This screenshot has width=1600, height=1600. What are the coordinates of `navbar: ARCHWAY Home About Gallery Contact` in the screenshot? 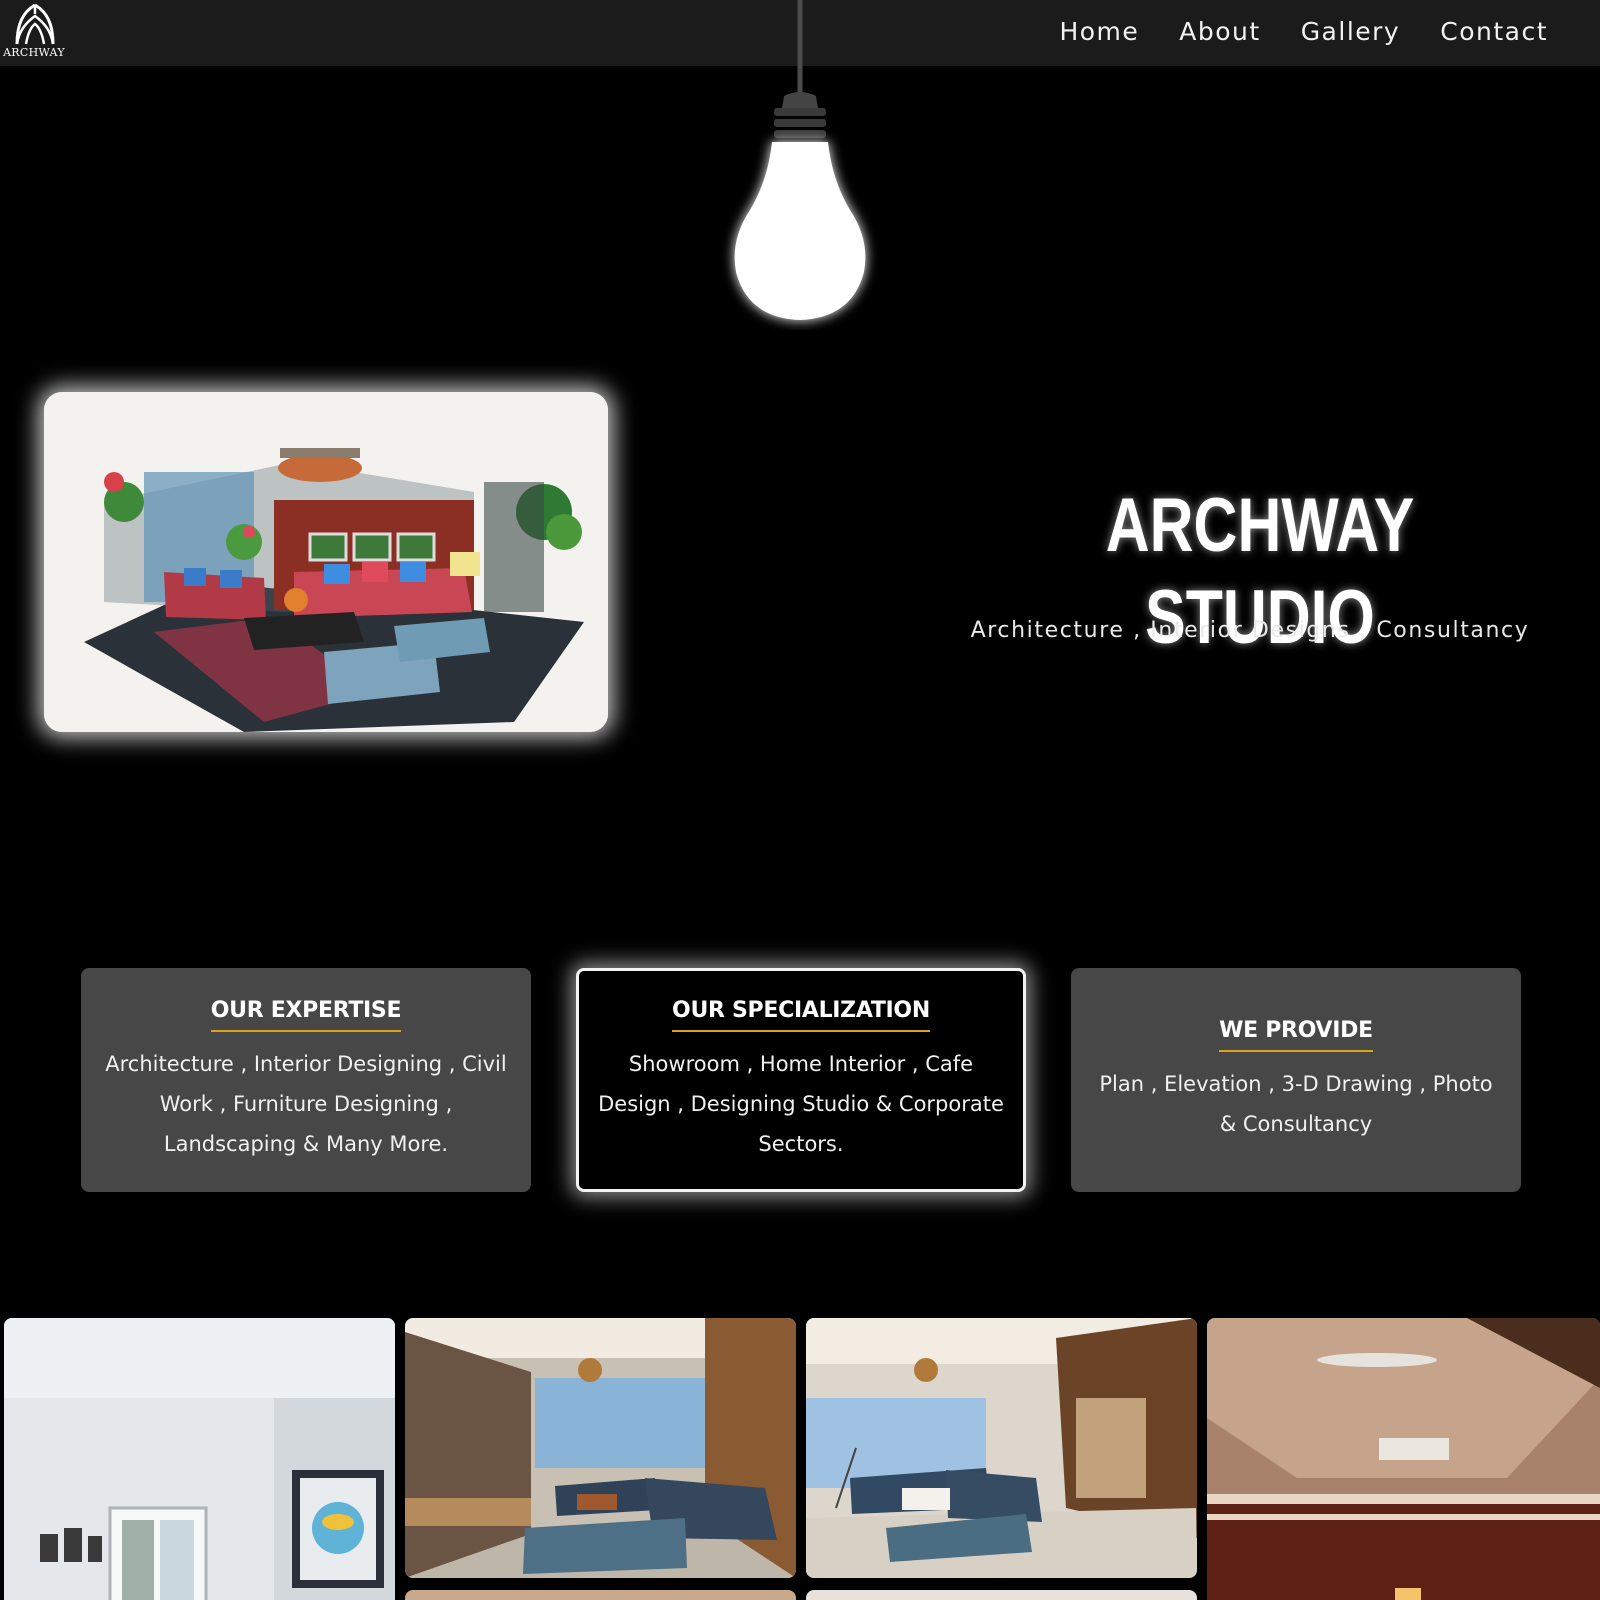 It's located at (800, 33).